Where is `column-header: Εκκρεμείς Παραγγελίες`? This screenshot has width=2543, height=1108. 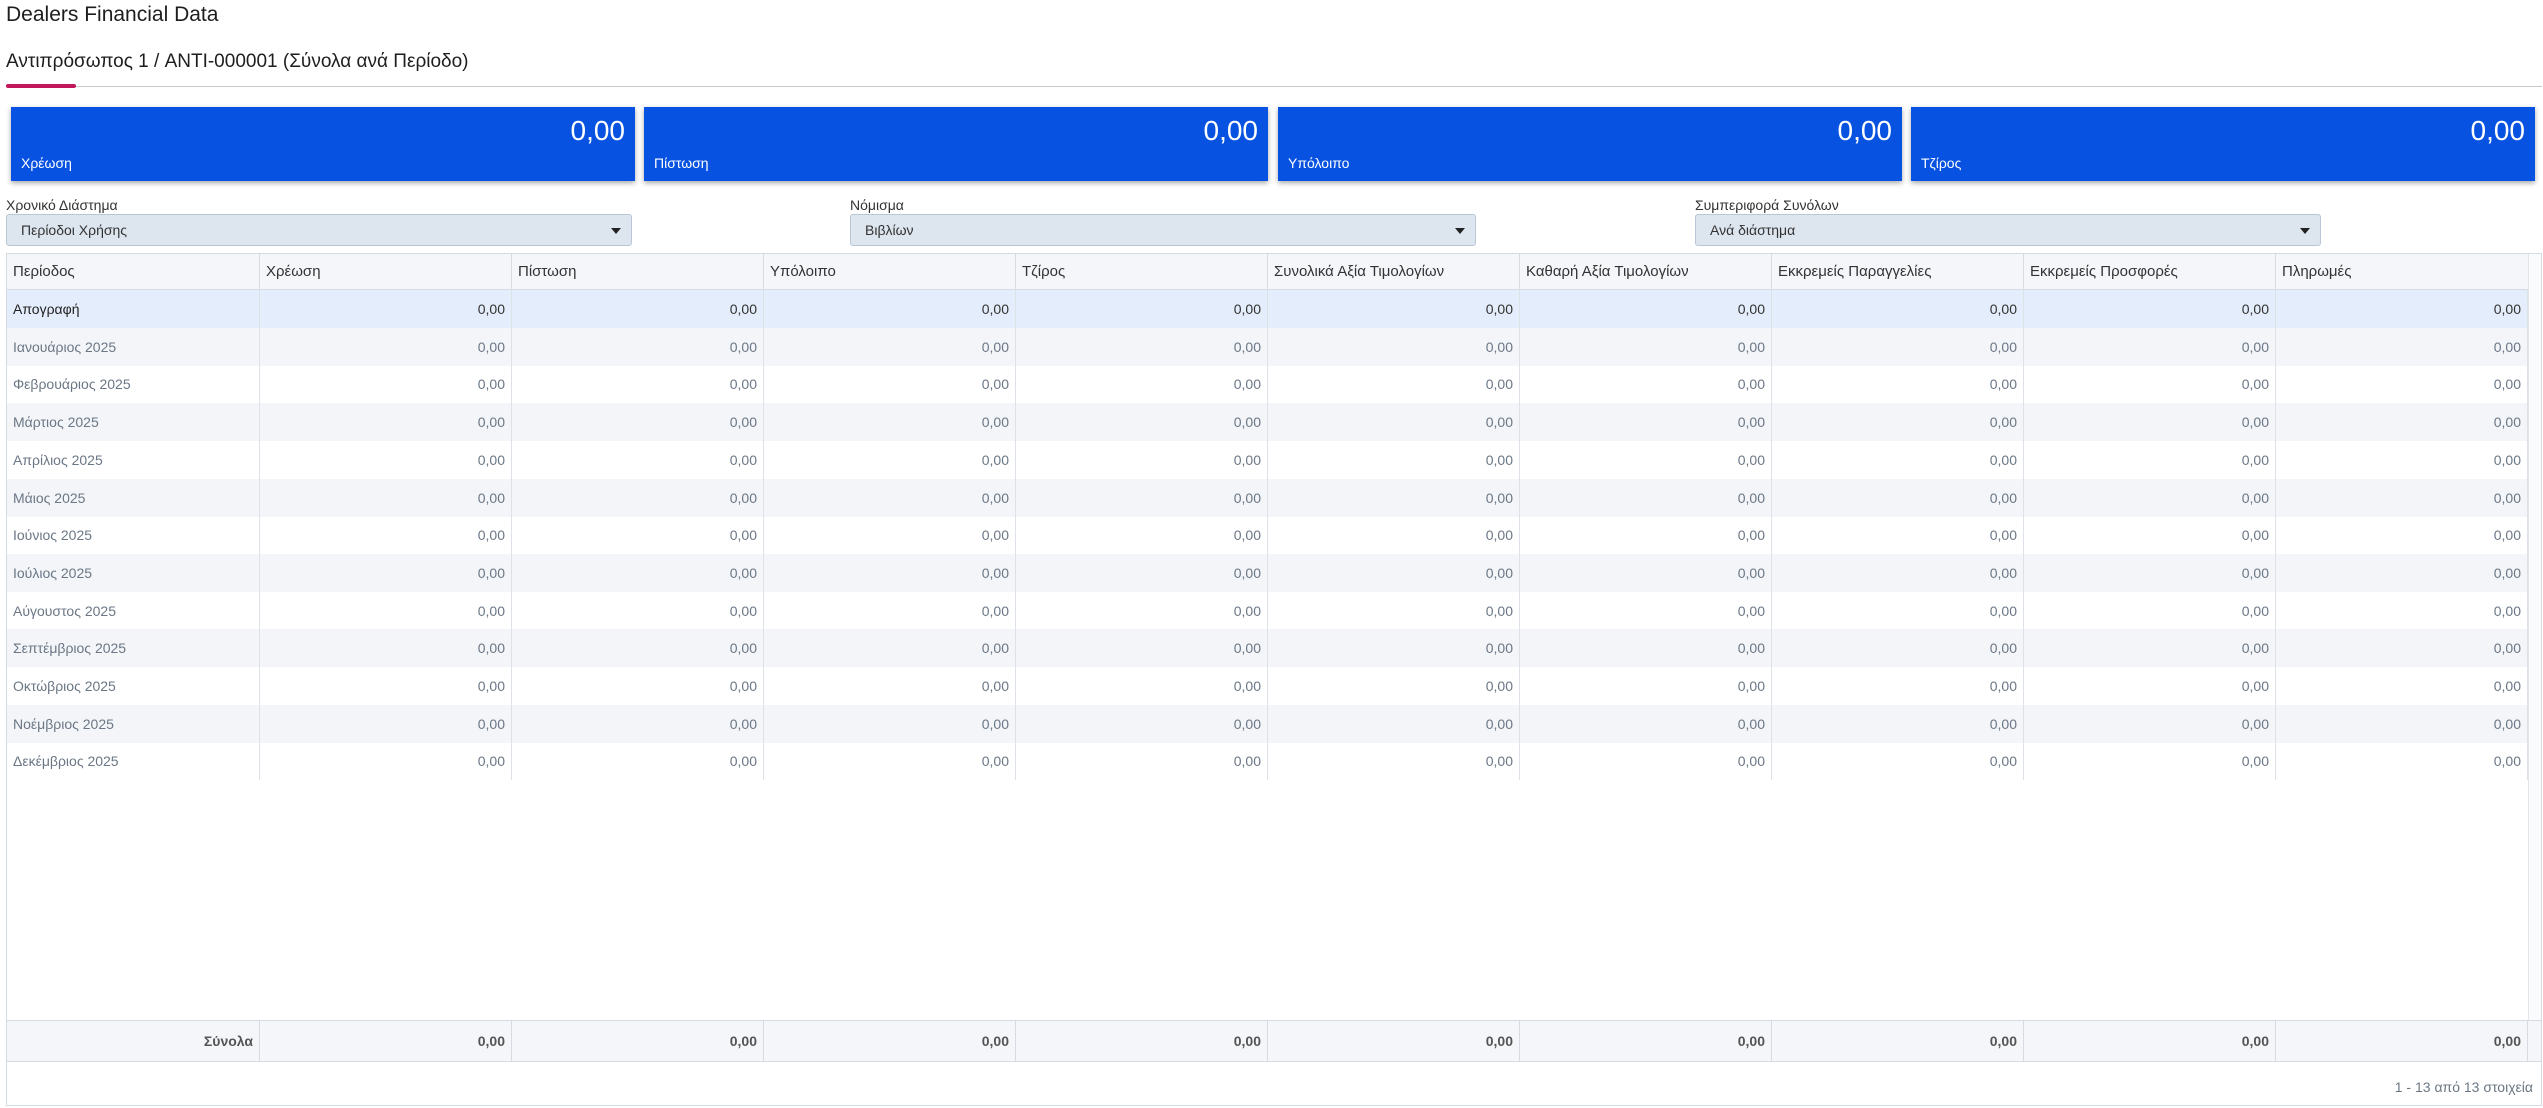 column-header: Εκκρεμείς Παραγγελίες is located at coordinates (1898, 271).